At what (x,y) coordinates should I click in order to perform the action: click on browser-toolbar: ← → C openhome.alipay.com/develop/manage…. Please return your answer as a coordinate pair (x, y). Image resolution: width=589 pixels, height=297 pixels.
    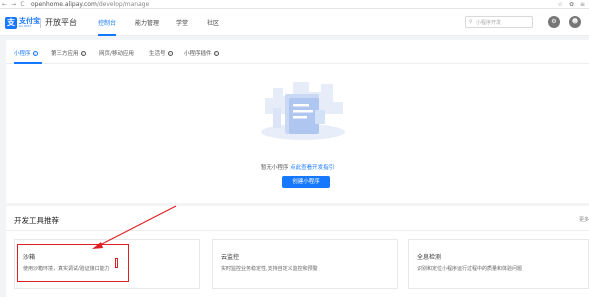
    Looking at the image, I should click on (294, 4).